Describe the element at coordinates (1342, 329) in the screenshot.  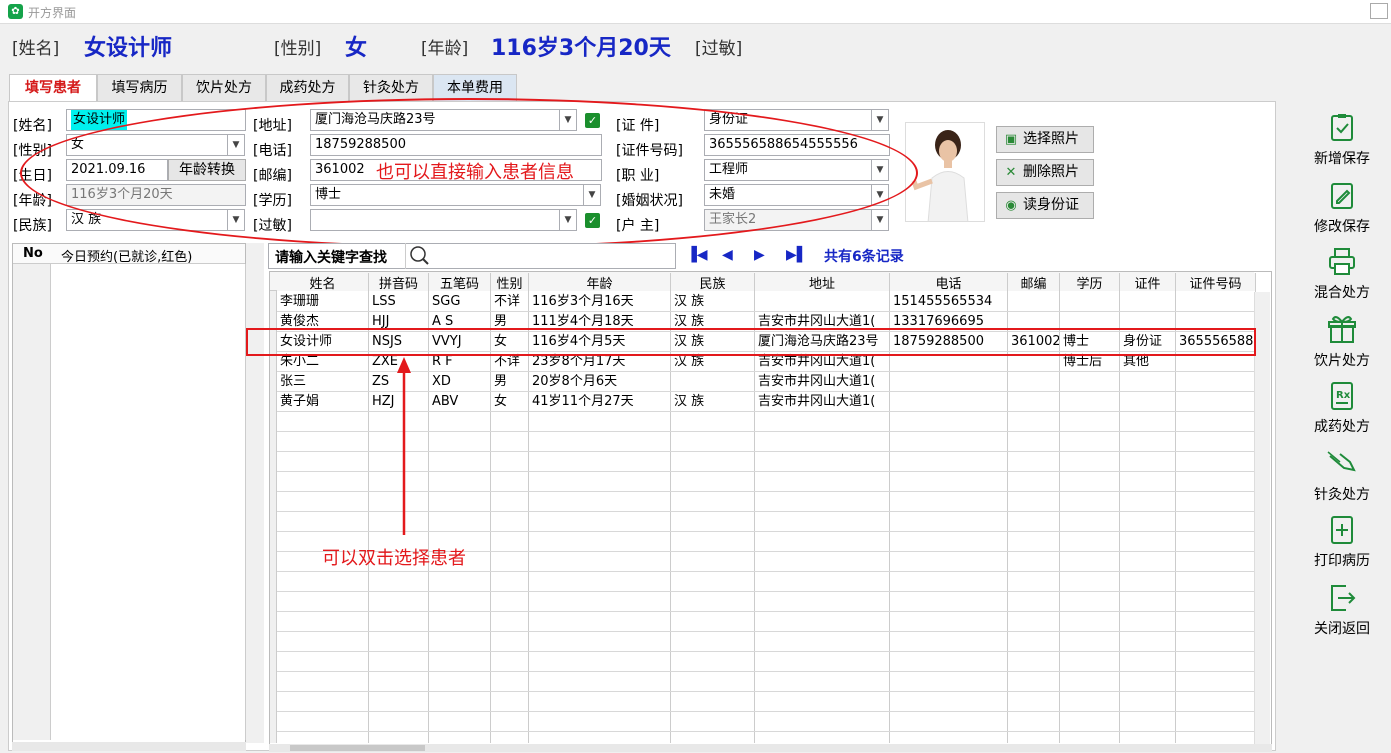
I see `gift-icon` at that location.